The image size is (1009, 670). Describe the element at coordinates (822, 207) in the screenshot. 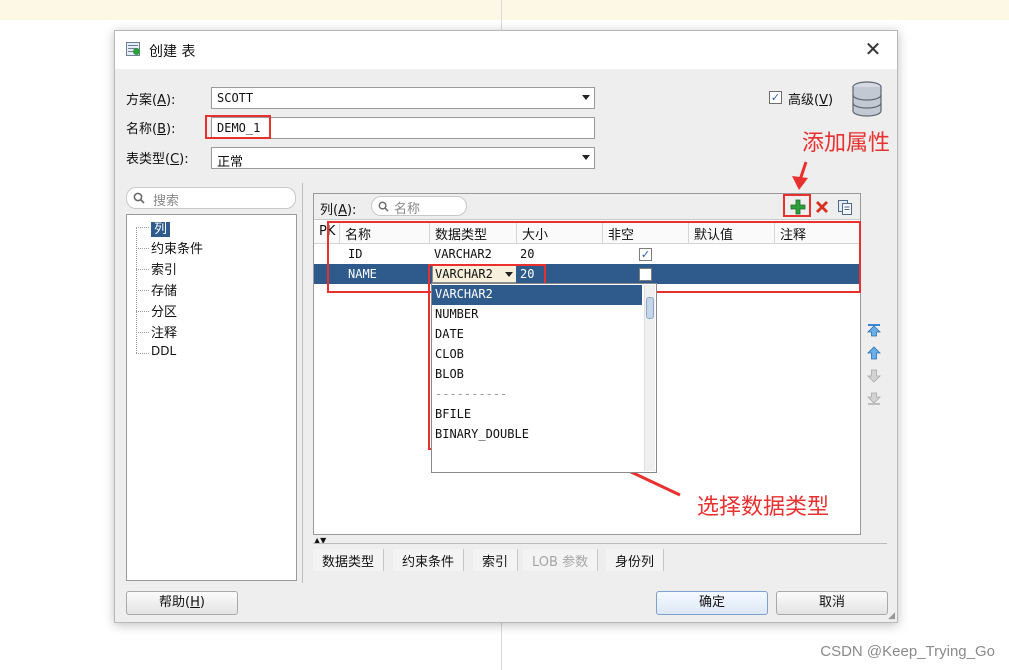

I see `delete-column-icon` at that location.